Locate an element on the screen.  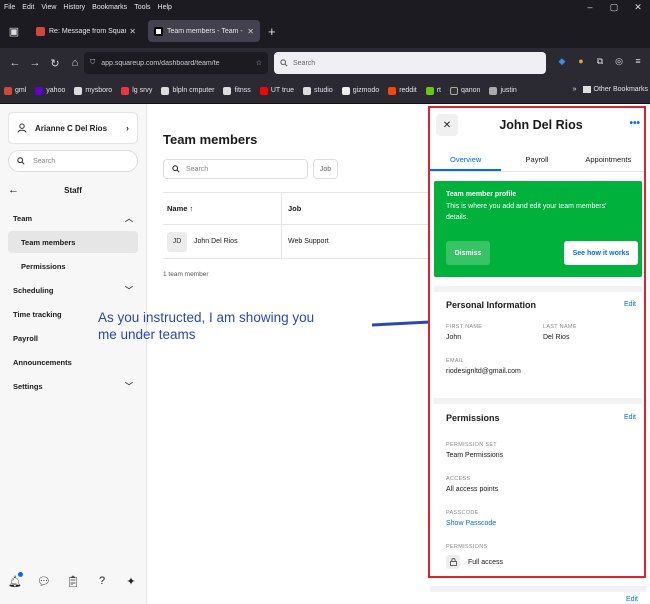
sidebar-search-input: Search is located at coordinates (73, 161).